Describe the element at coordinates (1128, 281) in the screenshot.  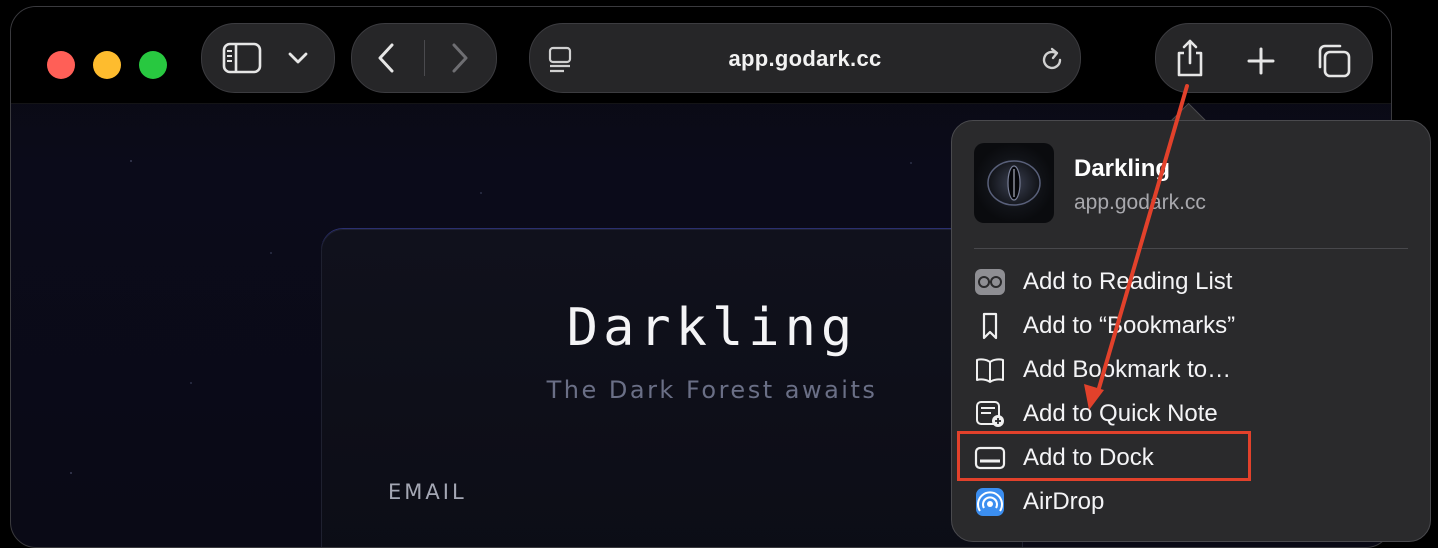
I see `menu-item-label: Add to Reading List` at that location.